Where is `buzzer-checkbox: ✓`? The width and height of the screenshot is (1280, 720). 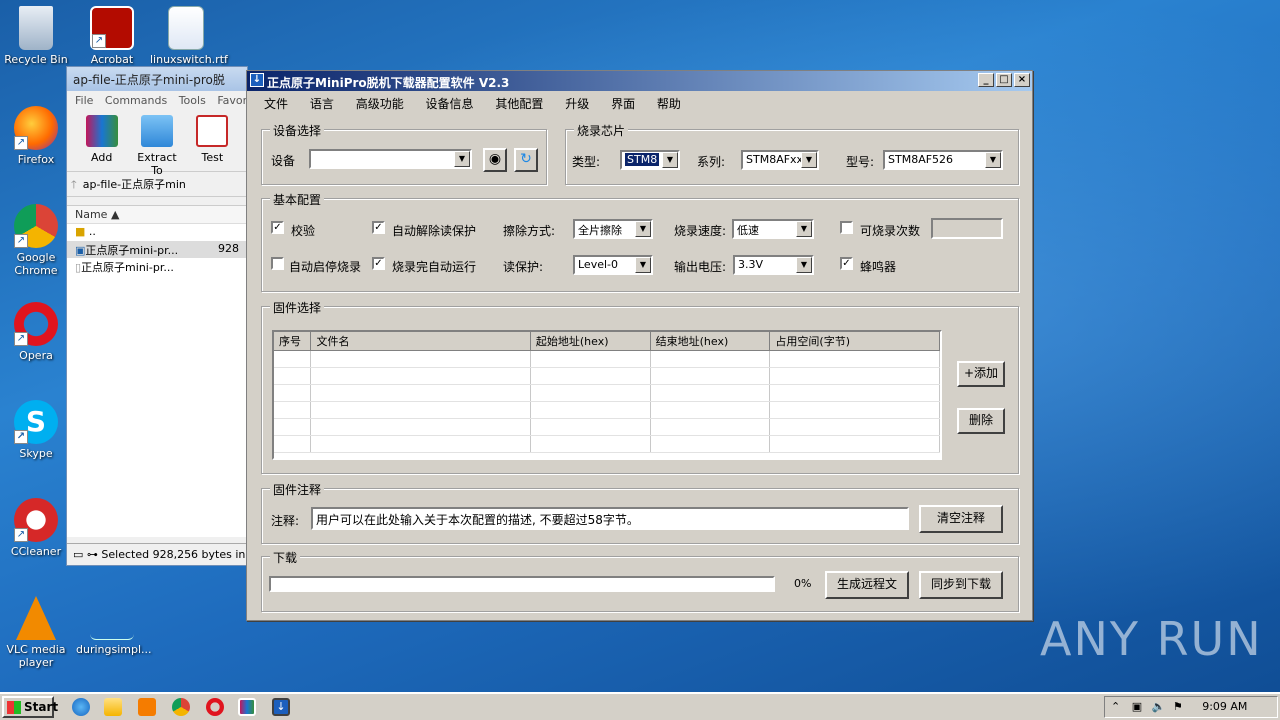
buzzer-checkbox: ✓ is located at coordinates (846, 263).